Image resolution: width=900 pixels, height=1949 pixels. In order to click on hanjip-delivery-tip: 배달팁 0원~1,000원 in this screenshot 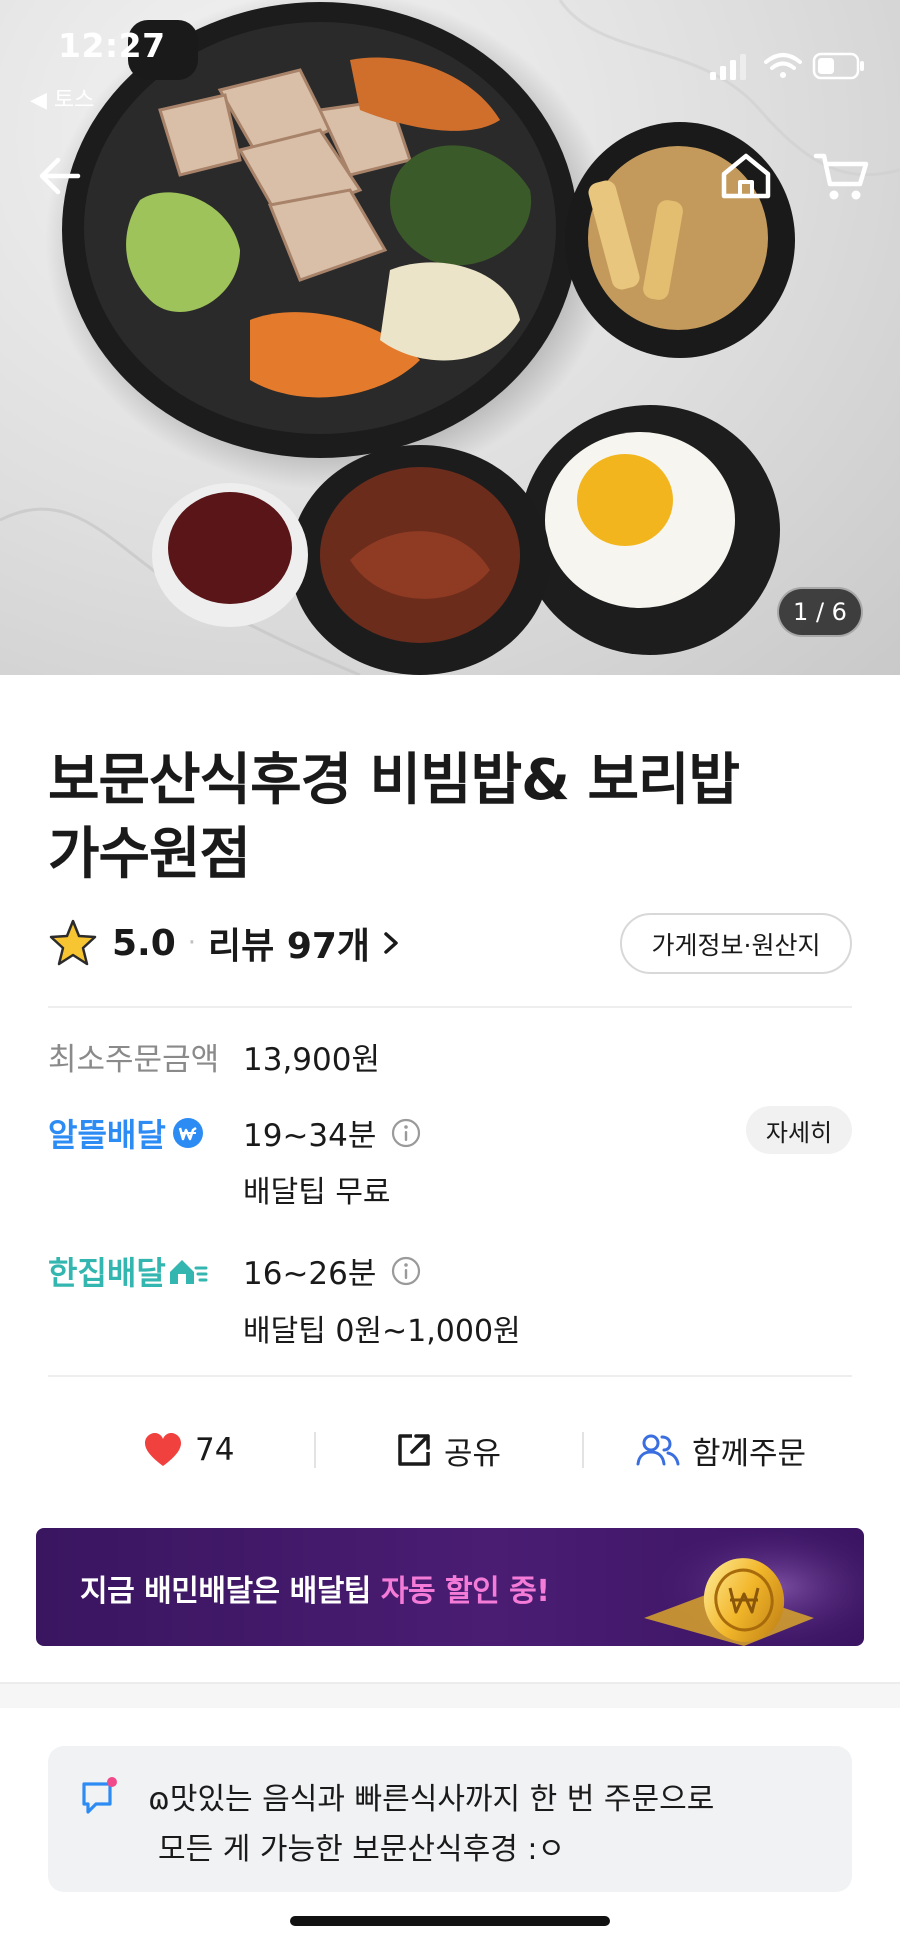, I will do `click(382, 1331)`.